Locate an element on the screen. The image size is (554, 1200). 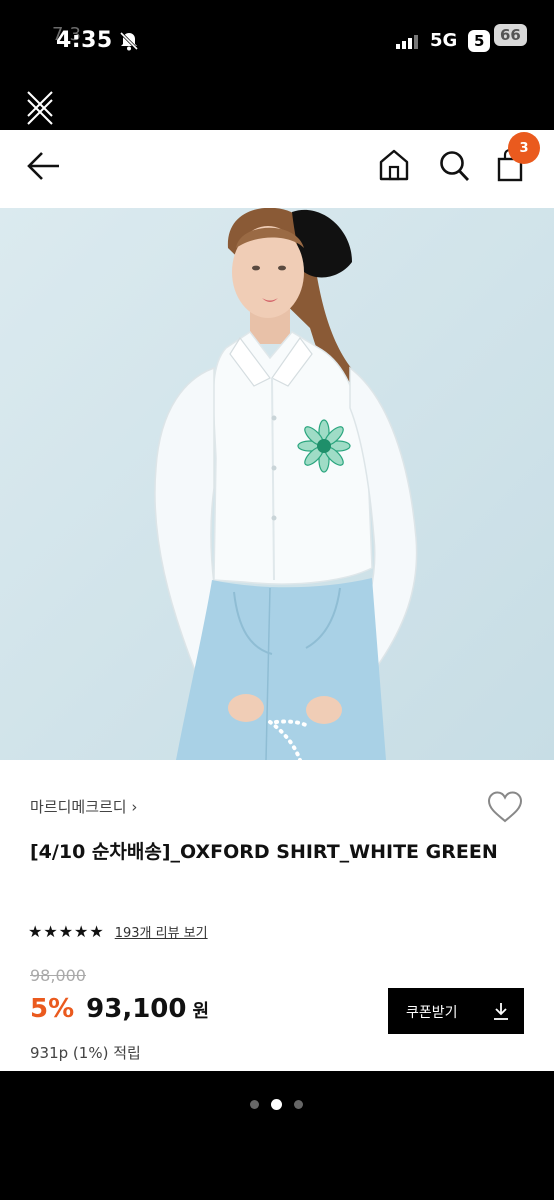
download-icon is located at coordinates (501, 1011).